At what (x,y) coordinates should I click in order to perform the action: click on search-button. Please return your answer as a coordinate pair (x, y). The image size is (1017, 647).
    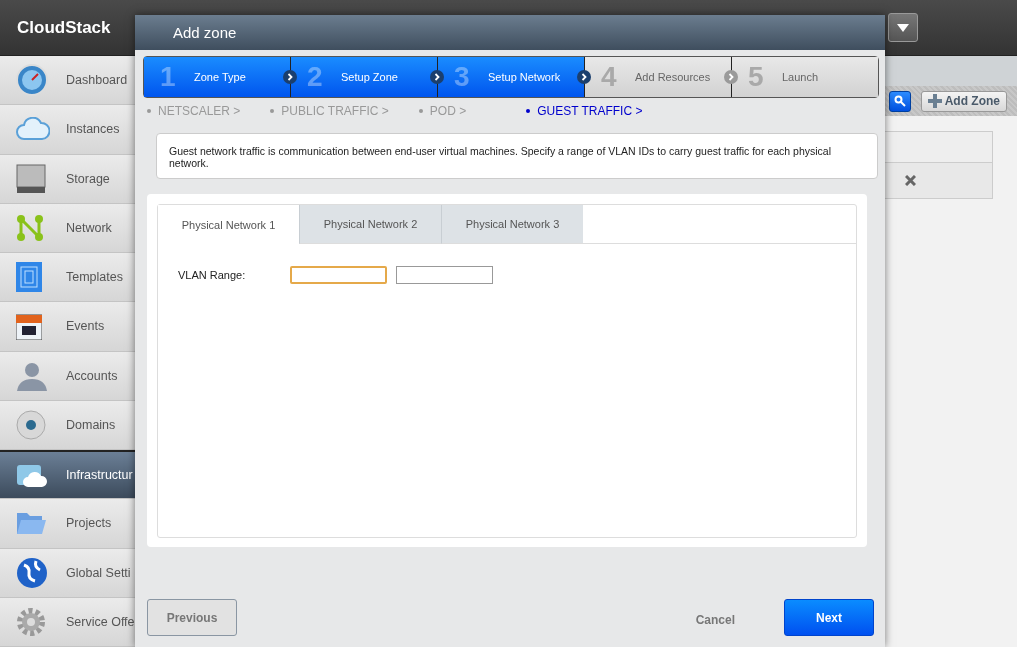
    Looking at the image, I should click on (899, 101).